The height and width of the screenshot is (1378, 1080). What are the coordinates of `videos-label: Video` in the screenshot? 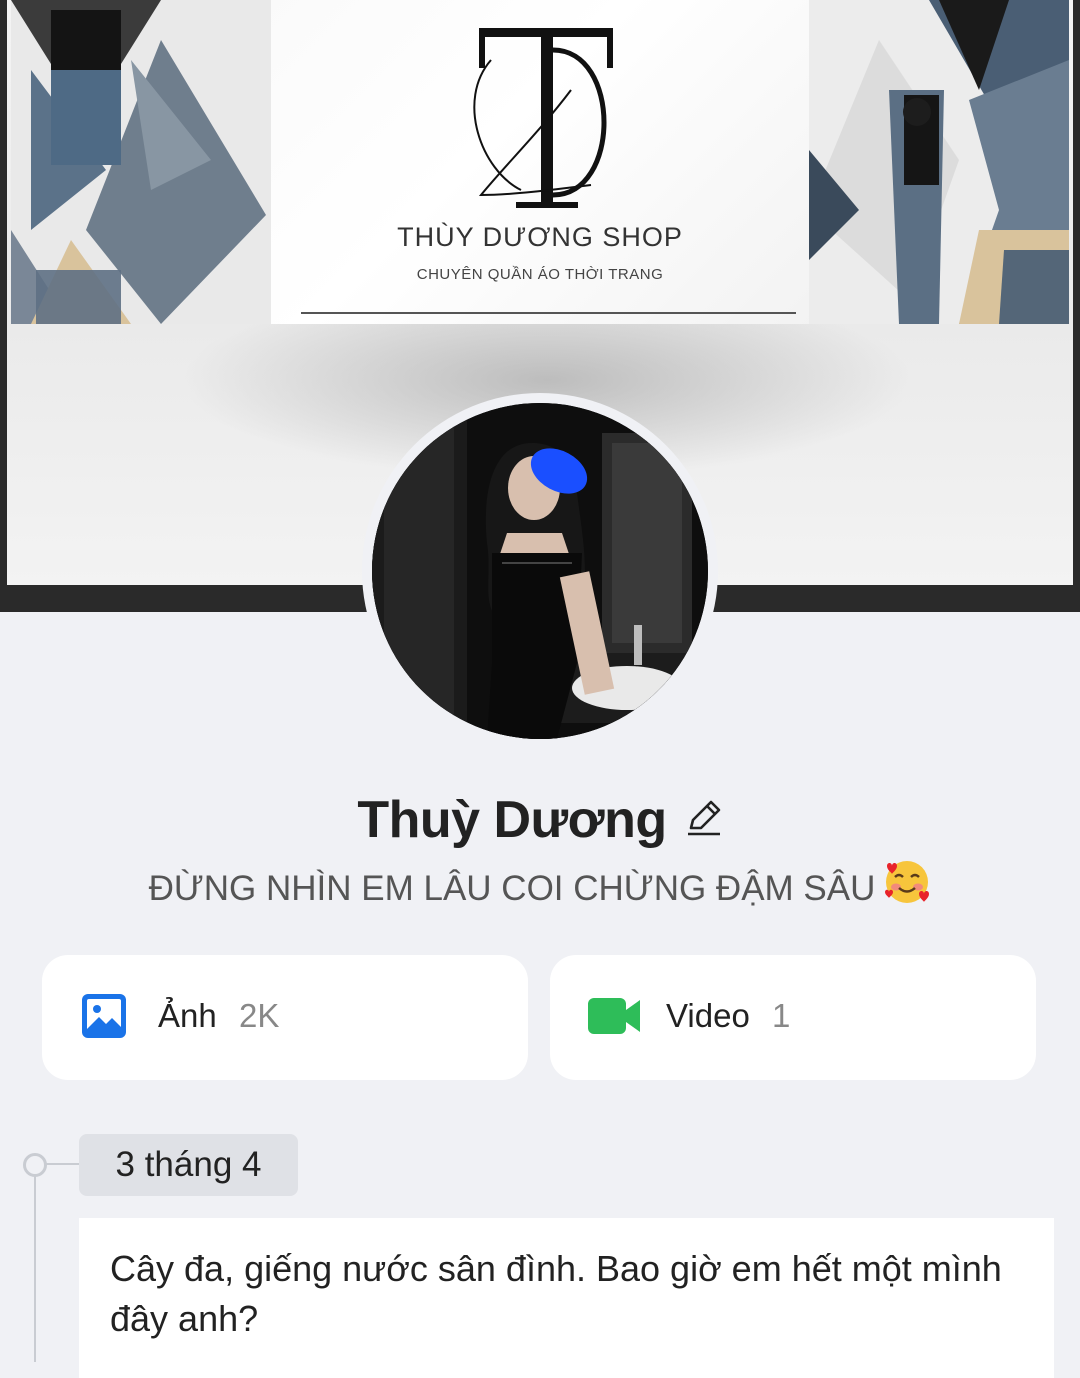 It's located at (708, 1015).